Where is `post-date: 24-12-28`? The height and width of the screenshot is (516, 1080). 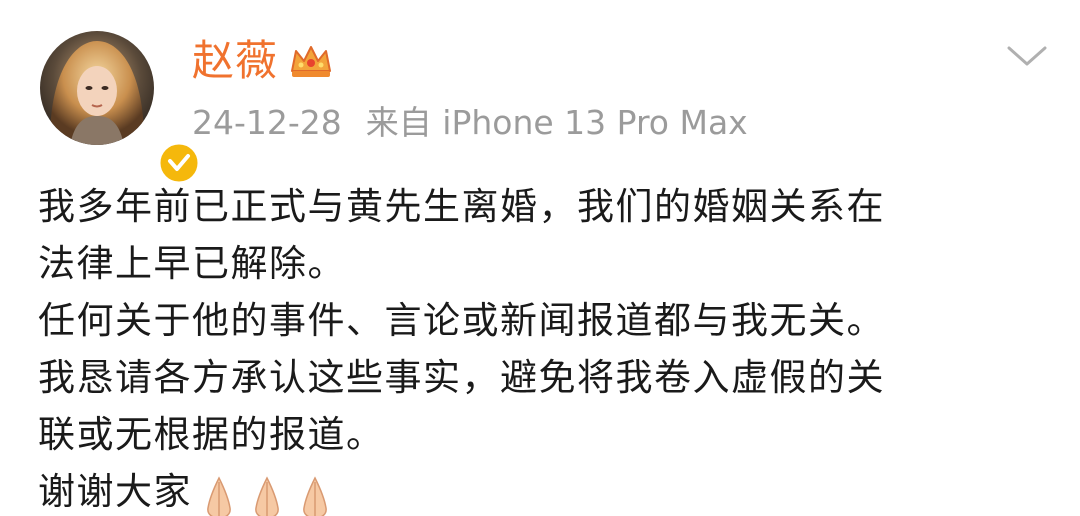
post-date: 24-12-28 is located at coordinates (267, 122).